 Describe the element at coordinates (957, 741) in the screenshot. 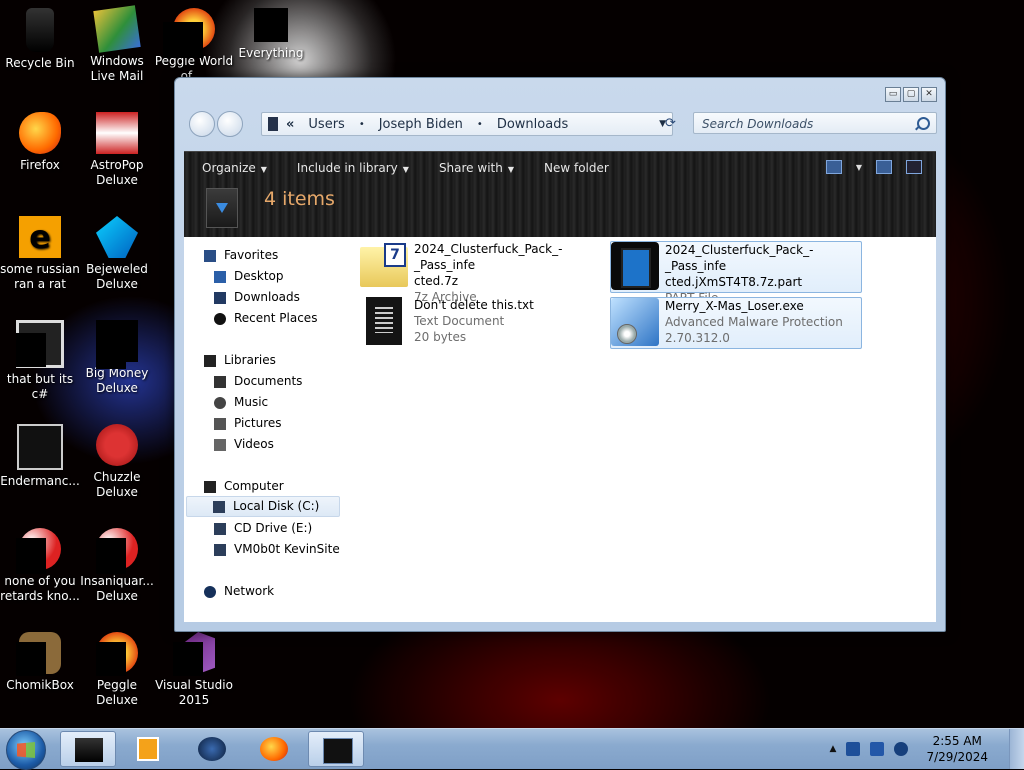

I see `clock-time: 2:55 AM` at that location.